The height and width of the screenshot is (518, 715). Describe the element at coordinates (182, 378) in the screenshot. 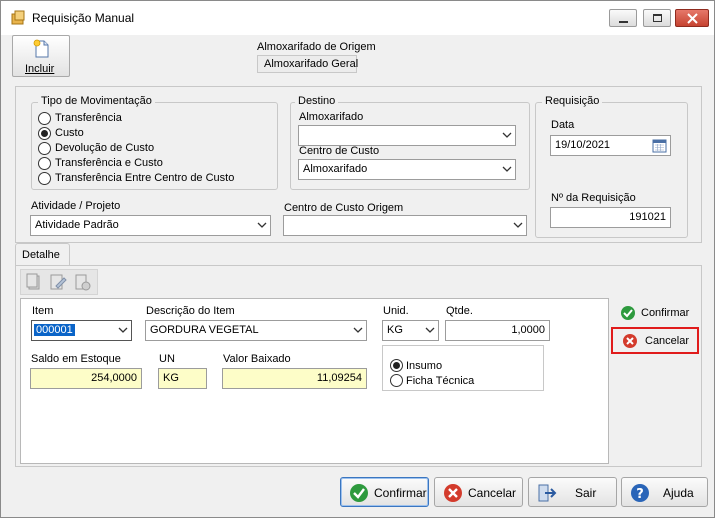

I see `un-value: KG` at that location.